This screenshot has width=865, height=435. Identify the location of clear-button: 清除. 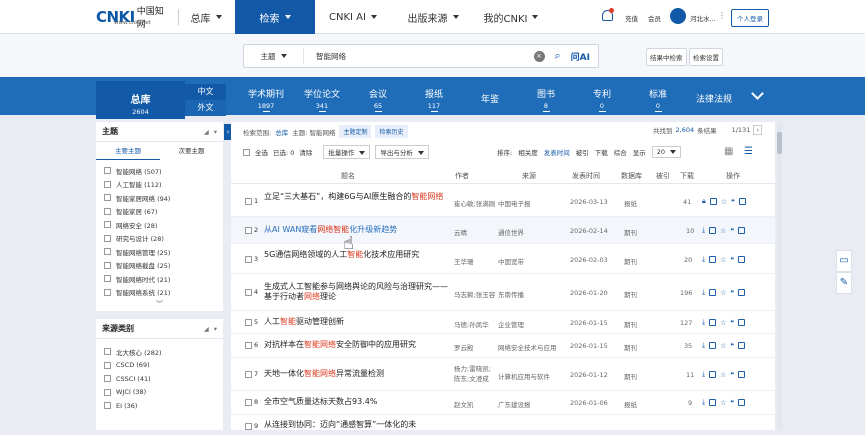
(305, 152).